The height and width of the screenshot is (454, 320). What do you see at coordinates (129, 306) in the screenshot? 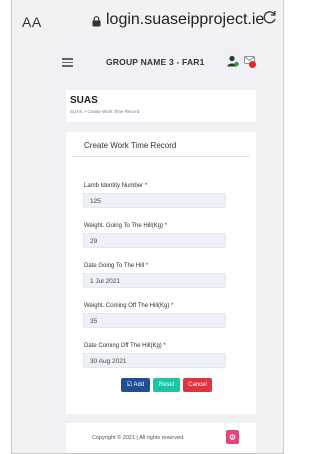
I see `weight-coming-label: Weight. Coming Off The Hill(Kg) *` at bounding box center [129, 306].